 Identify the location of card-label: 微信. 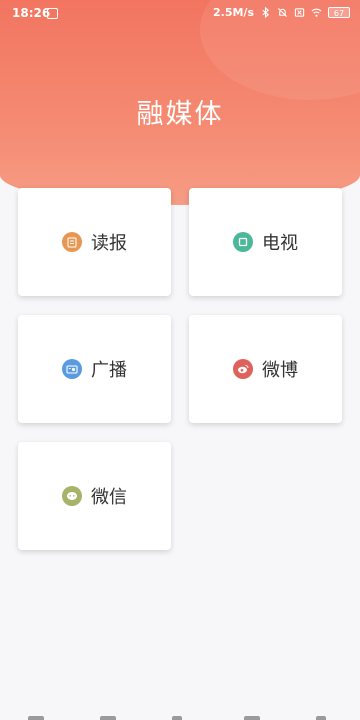
(109, 497).